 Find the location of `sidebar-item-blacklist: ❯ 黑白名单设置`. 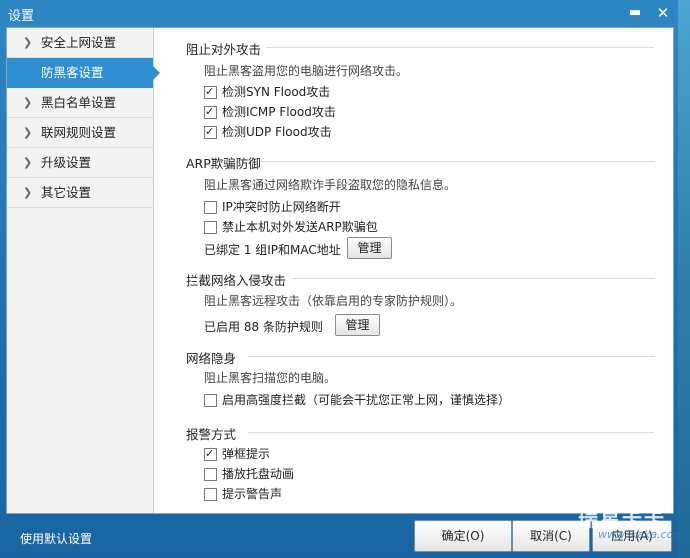

sidebar-item-blacklist: ❯ 黑白名单设置 is located at coordinates (80, 103).